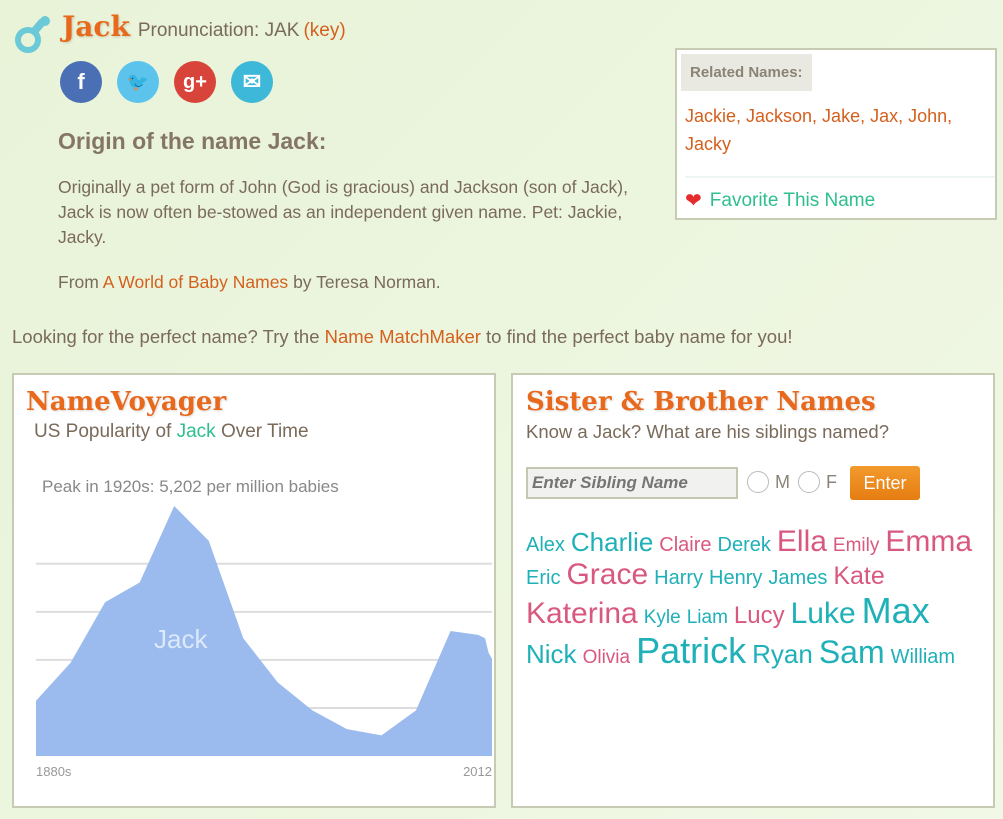 The height and width of the screenshot is (819, 1003). What do you see at coordinates (856, 546) in the screenshot?
I see `sibling-name-link: Emily` at bounding box center [856, 546].